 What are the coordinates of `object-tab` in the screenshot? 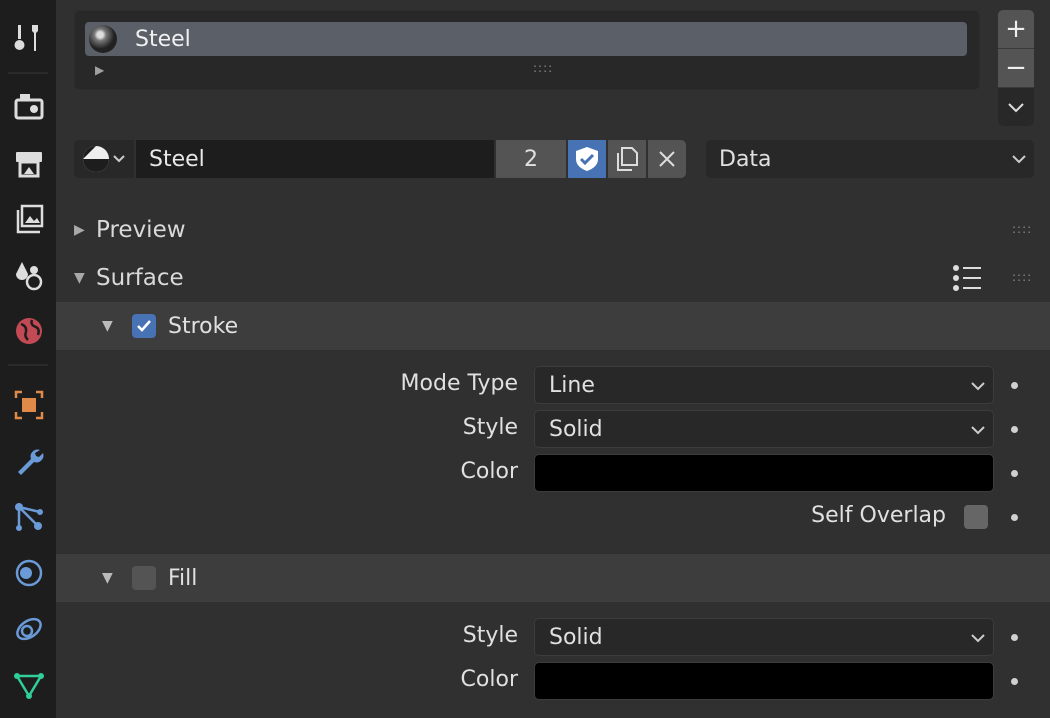 It's located at (29, 405).